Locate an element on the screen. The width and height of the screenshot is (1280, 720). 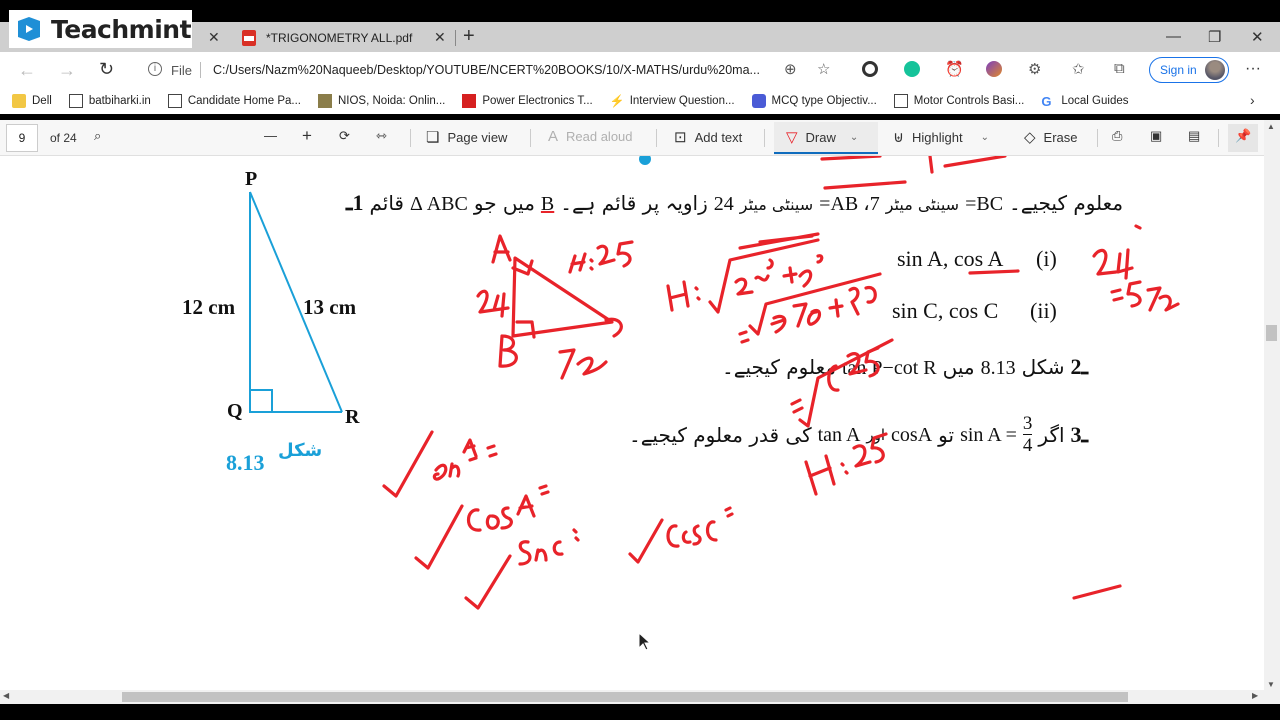
save-as-icon: ▤ is located at coordinates (1194, 136).